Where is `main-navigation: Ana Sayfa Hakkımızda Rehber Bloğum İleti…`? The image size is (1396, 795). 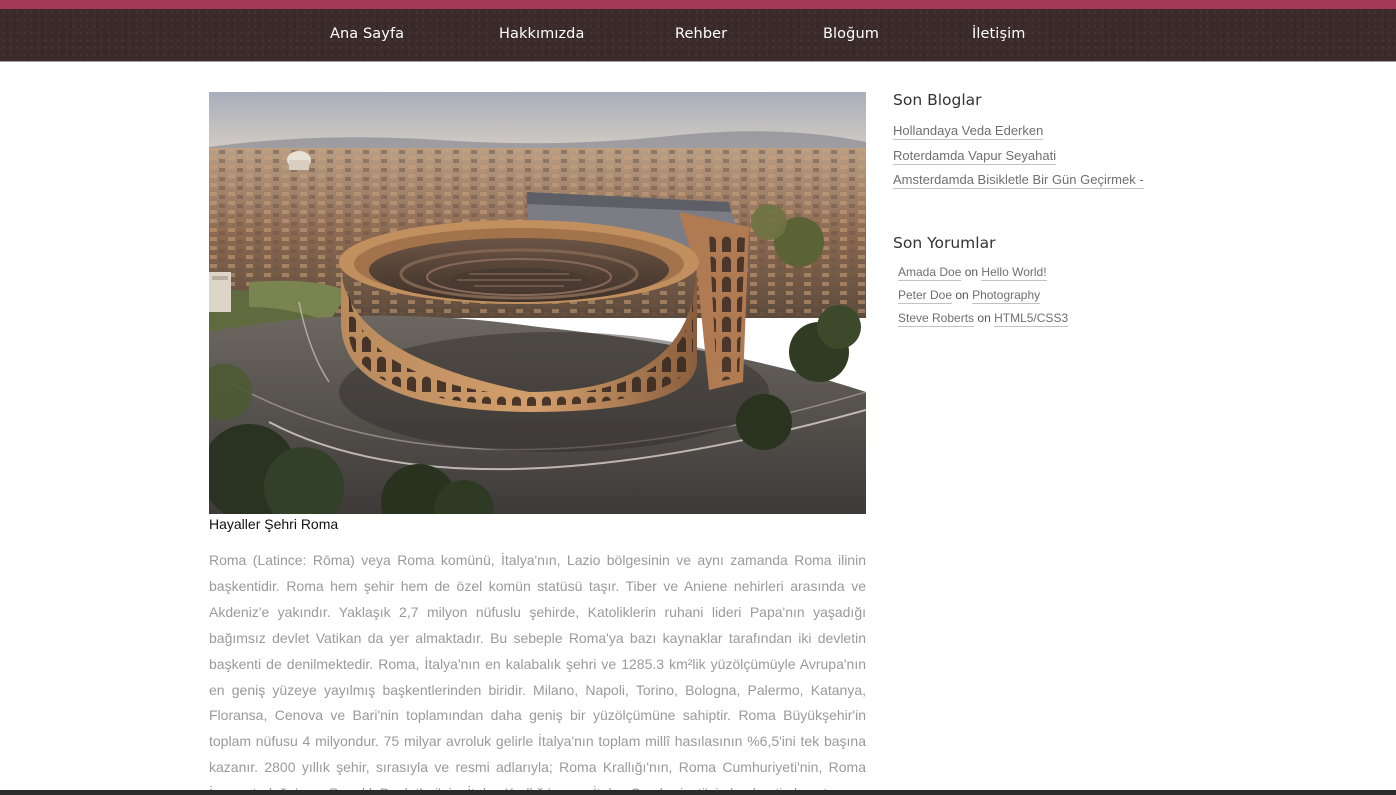
main-navigation: Ana Sayfa Hakkımızda Rehber Bloğum İleti… is located at coordinates (698, 35).